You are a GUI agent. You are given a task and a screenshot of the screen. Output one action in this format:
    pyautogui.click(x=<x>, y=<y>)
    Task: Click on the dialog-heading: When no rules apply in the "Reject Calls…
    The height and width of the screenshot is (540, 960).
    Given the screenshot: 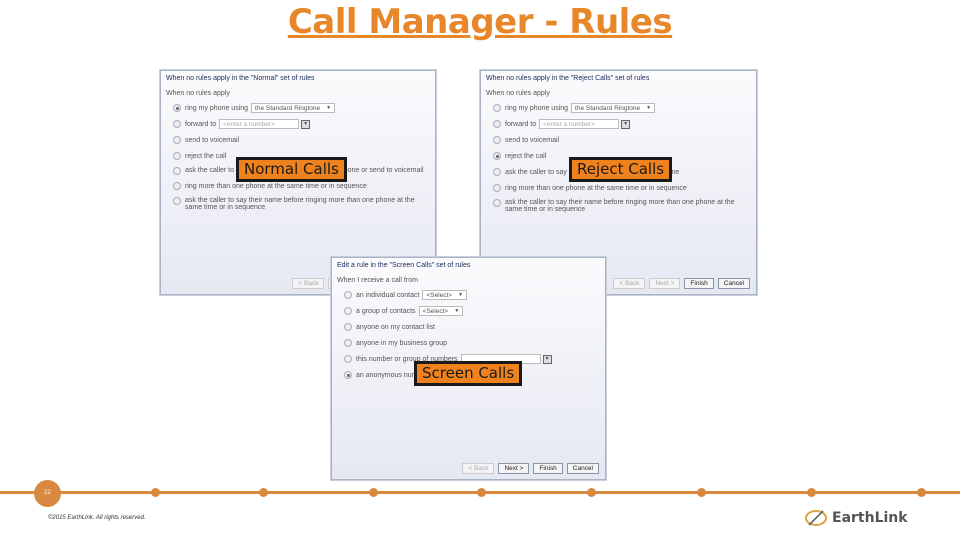 What is the action you would take?
    pyautogui.click(x=568, y=78)
    